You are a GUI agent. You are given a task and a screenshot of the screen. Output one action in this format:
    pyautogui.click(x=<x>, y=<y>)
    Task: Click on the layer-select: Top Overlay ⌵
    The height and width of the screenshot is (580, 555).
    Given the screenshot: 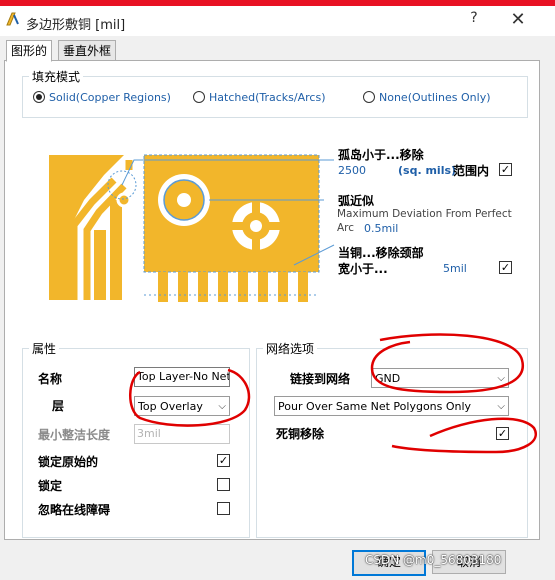 What is the action you would take?
    pyautogui.click(x=182, y=406)
    